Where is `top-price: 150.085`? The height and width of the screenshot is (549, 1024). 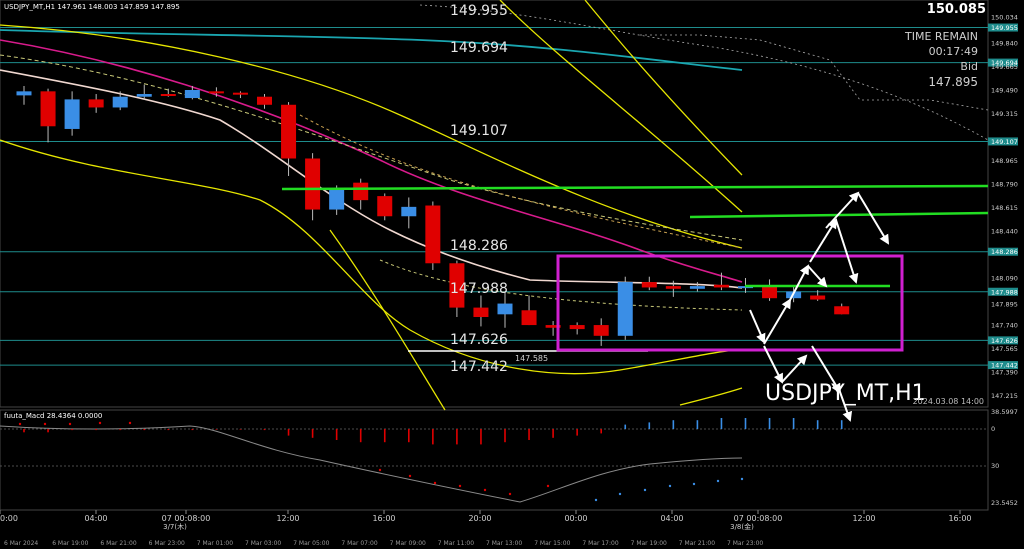
top-price: 150.085 is located at coordinates (956, 9).